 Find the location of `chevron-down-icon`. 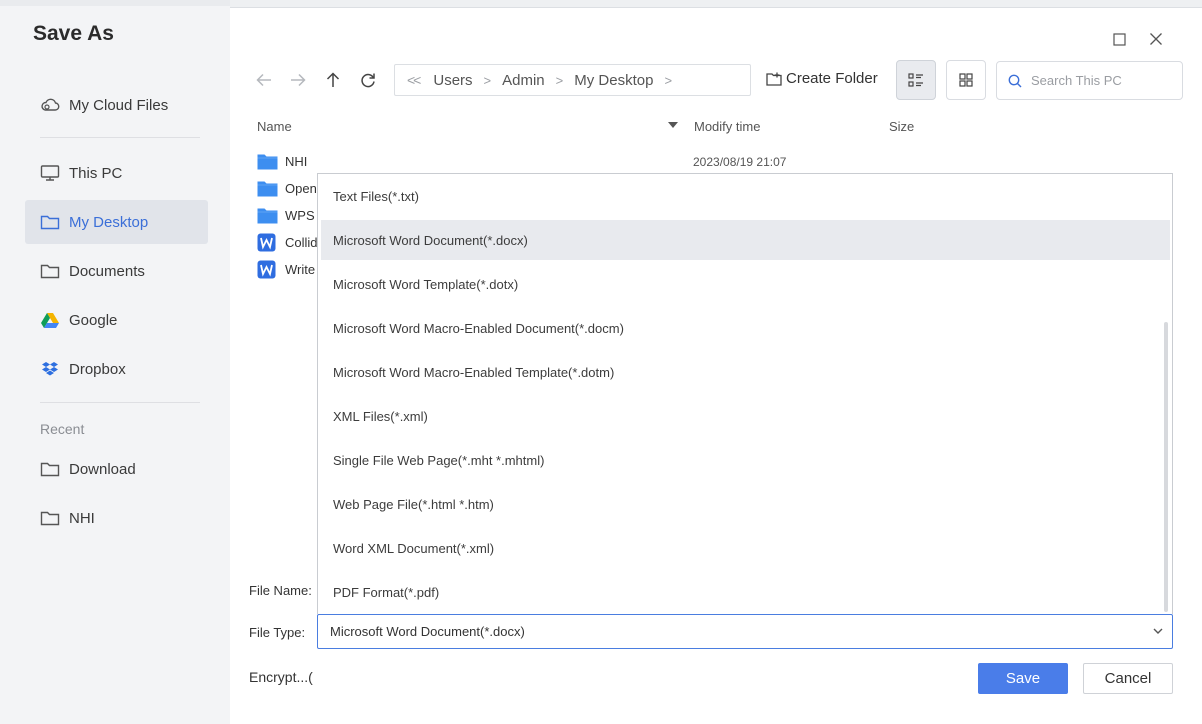

chevron-down-icon is located at coordinates (1158, 632).